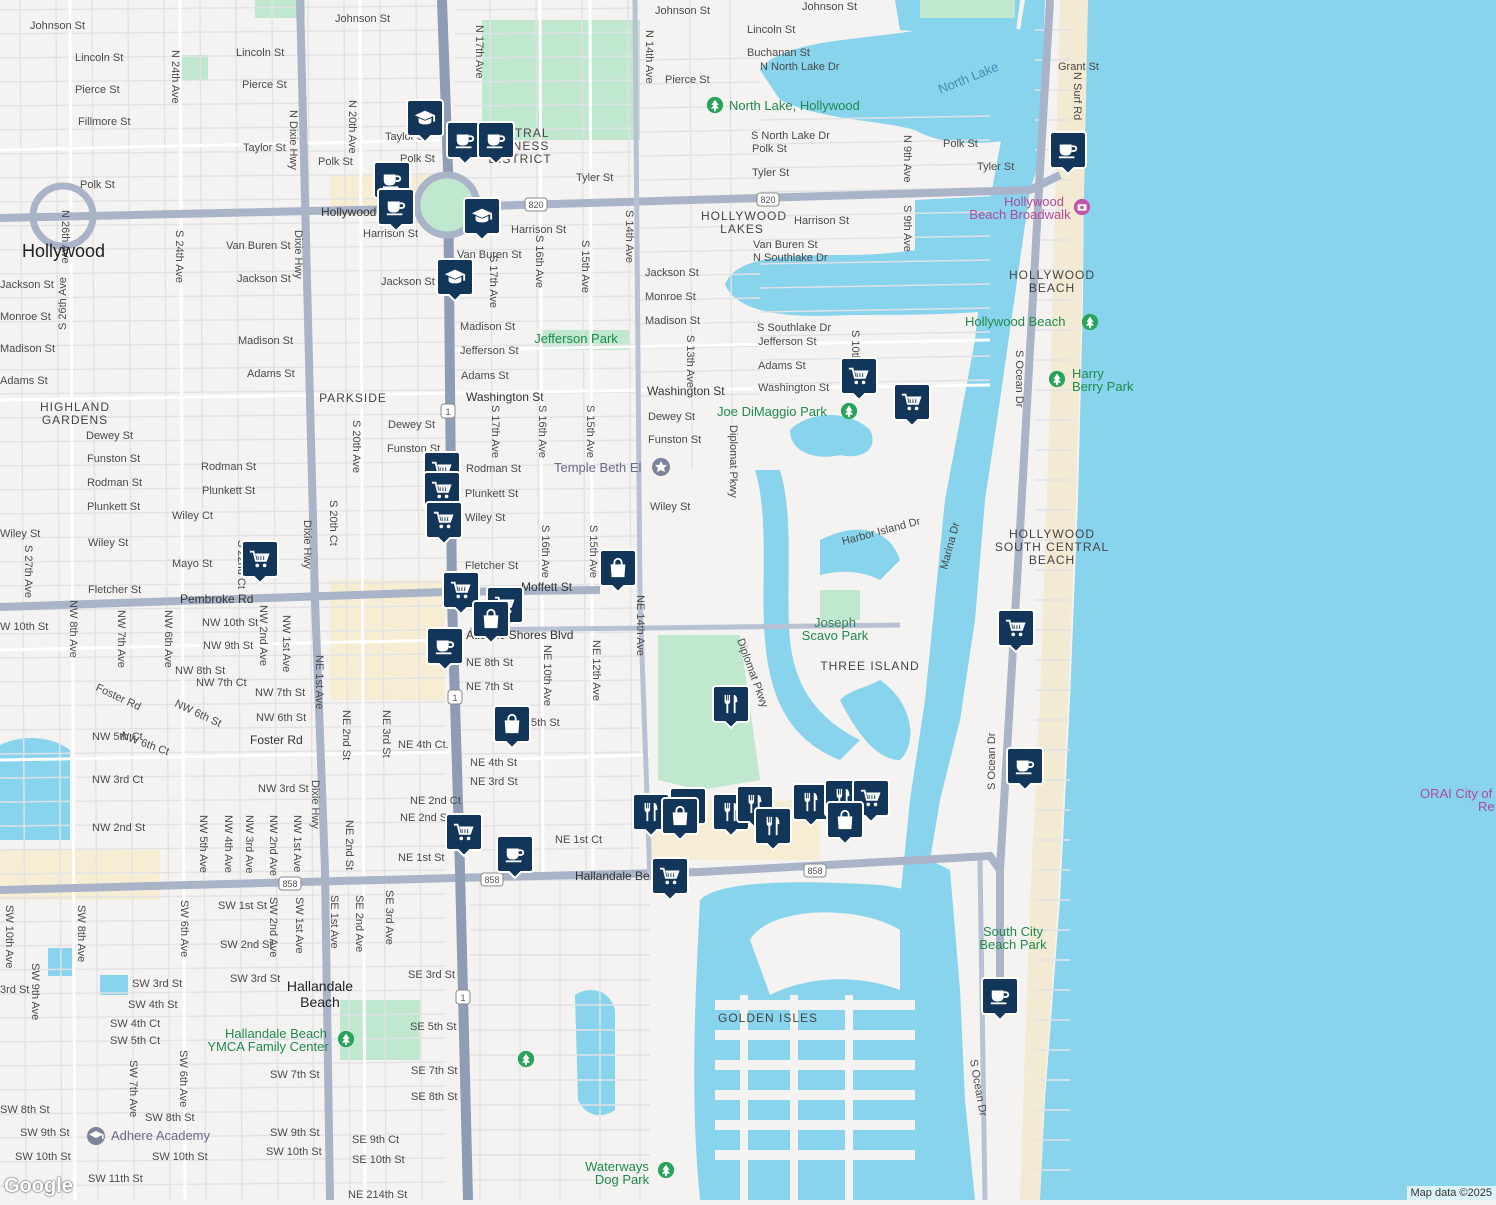  I want to click on street-label: SW 7th St, so click(295, 1075).